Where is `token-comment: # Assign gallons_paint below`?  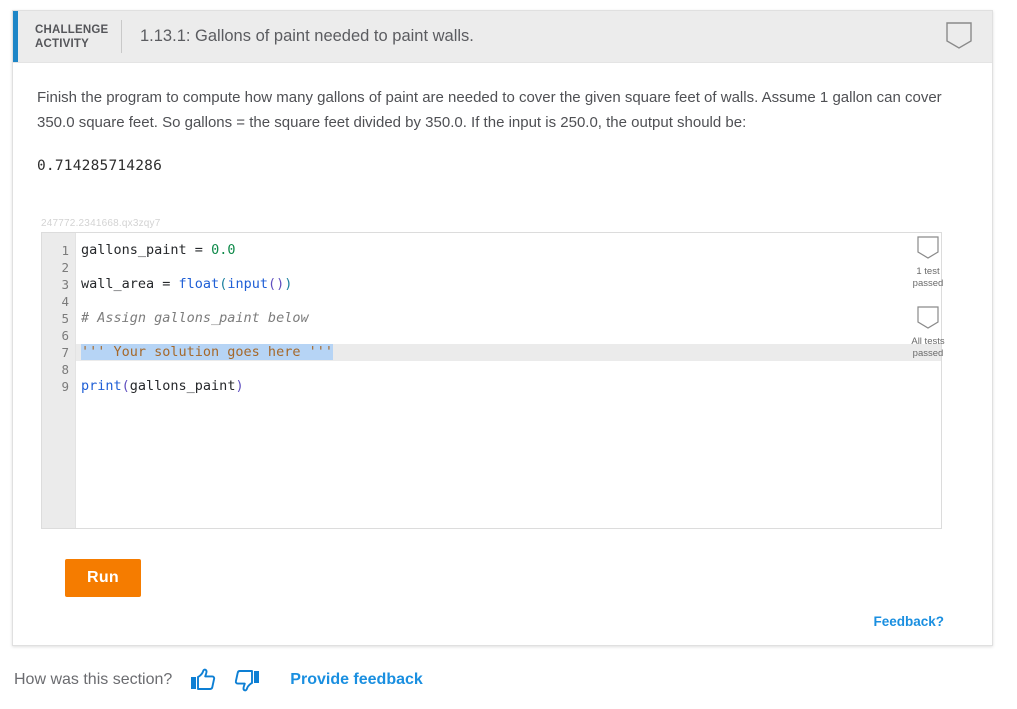
token-comment: # Assign gallons_paint below is located at coordinates (195, 318).